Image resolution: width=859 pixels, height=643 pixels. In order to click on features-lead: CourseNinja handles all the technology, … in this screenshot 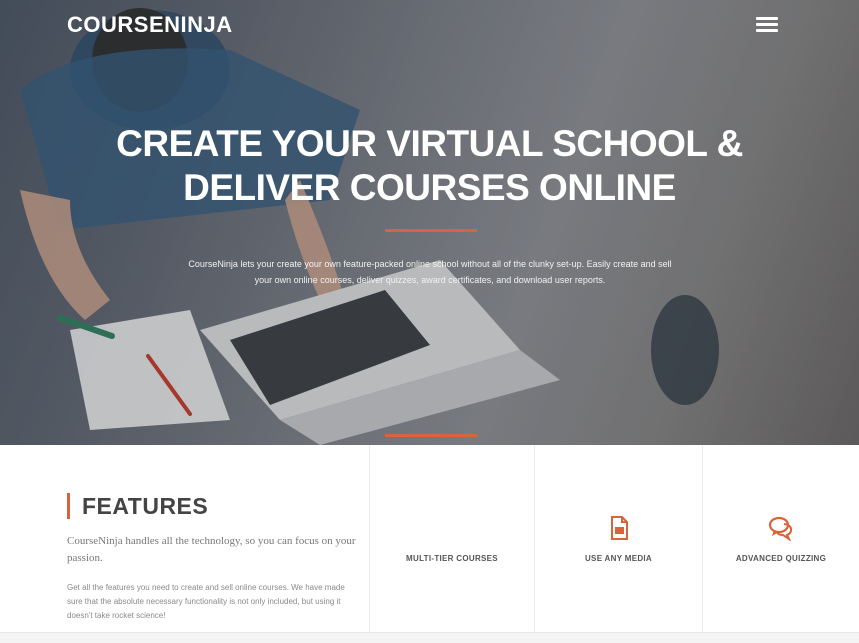, I will do `click(211, 549)`.